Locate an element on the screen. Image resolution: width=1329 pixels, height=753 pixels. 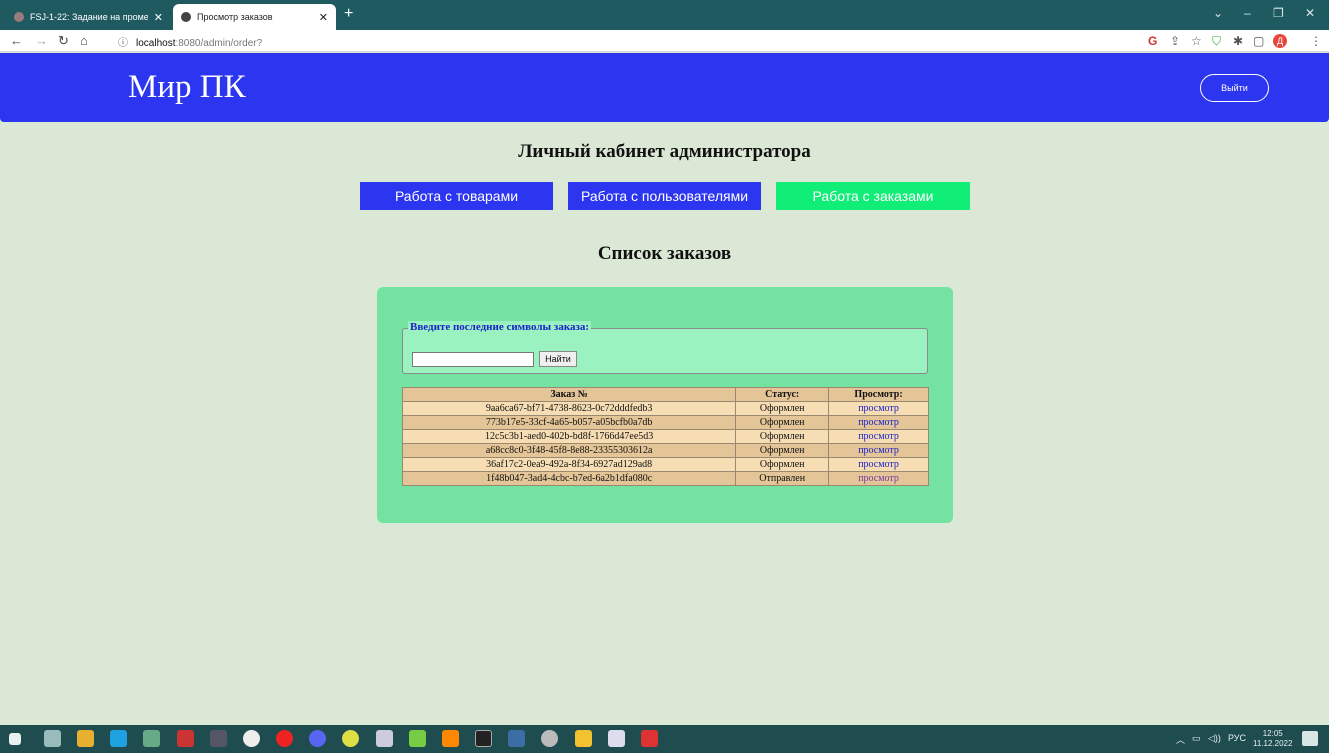
epic-games-icon is located at coordinates (483, 738).